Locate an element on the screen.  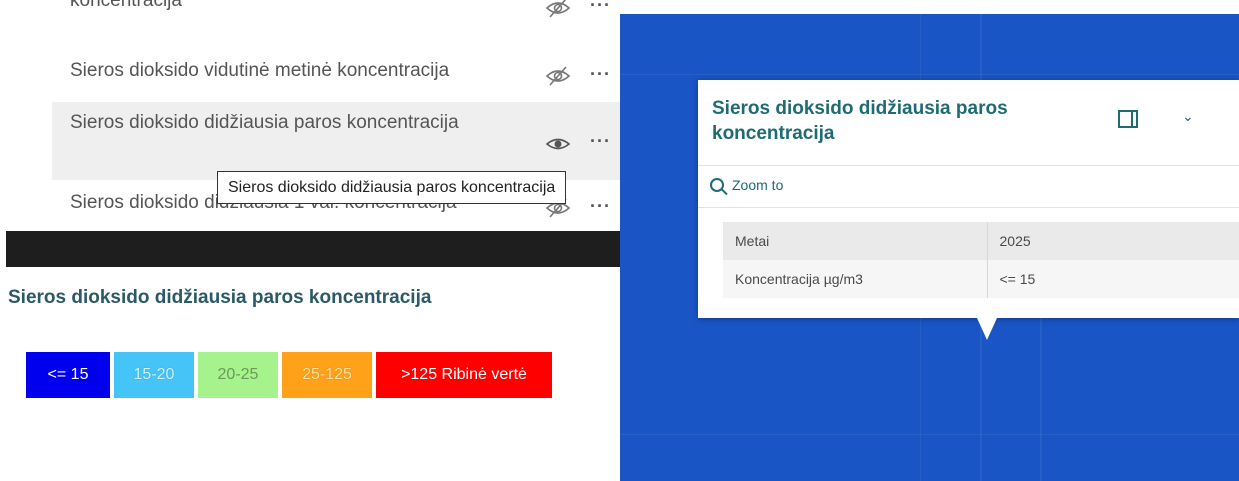
panel-divider-bar is located at coordinates (313, 249).